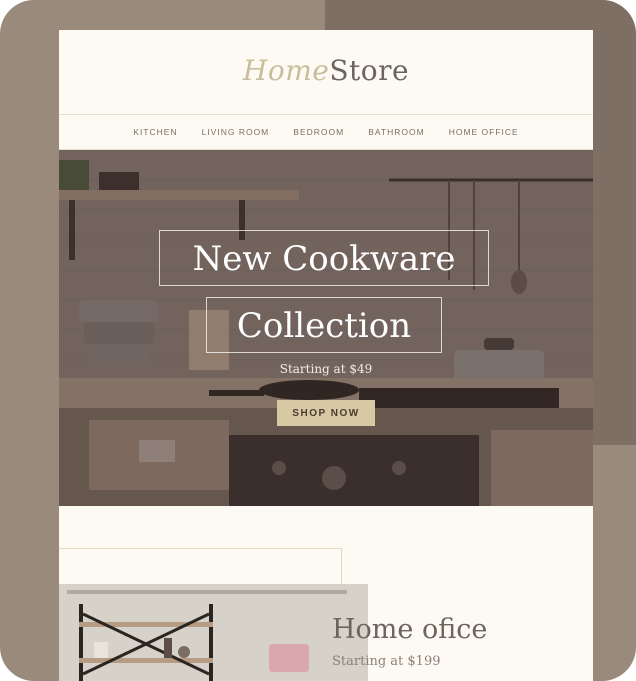  I want to click on store-logo: HomeStore, so click(326, 70).